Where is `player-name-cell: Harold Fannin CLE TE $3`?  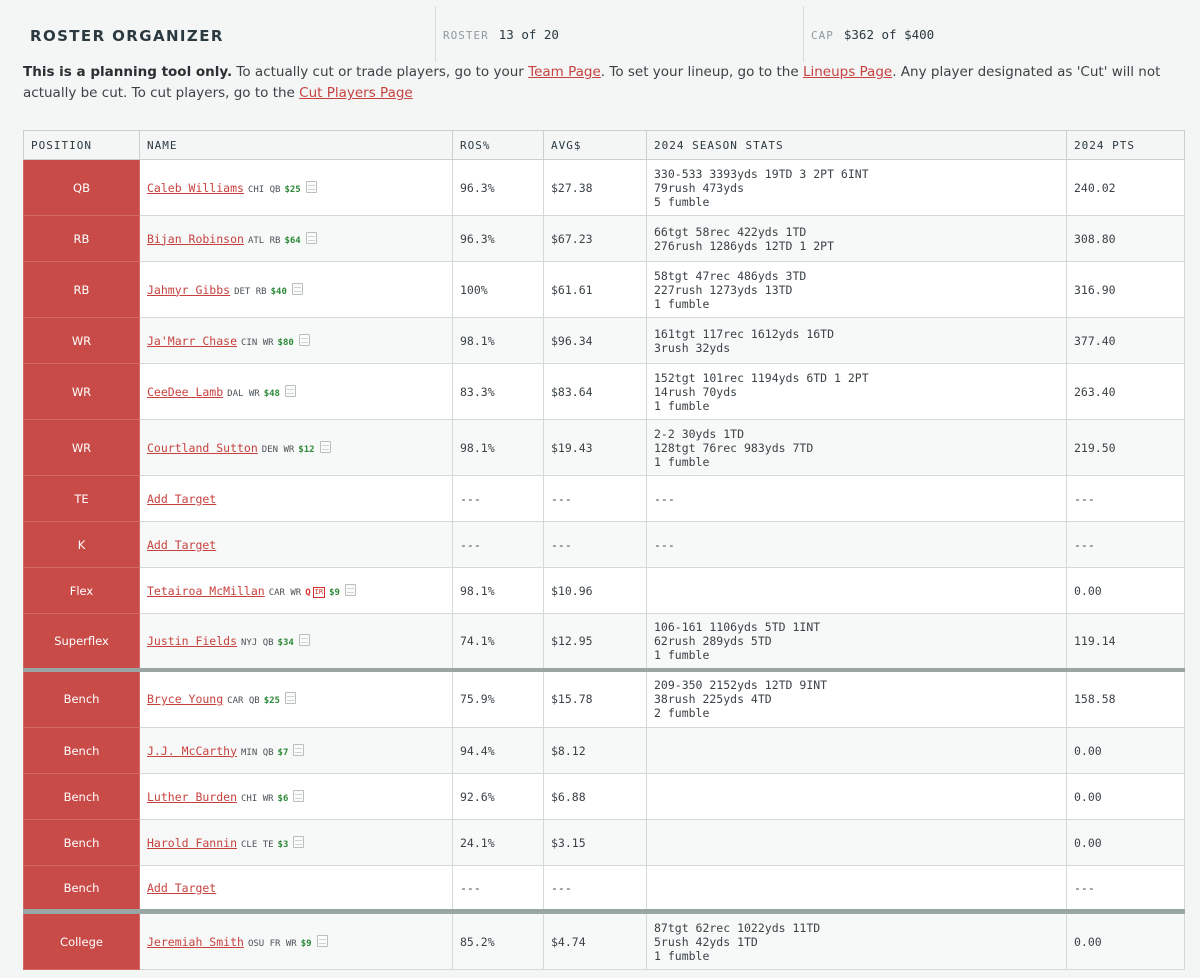
player-name-cell: Harold Fannin CLE TE $3 is located at coordinates (296, 842).